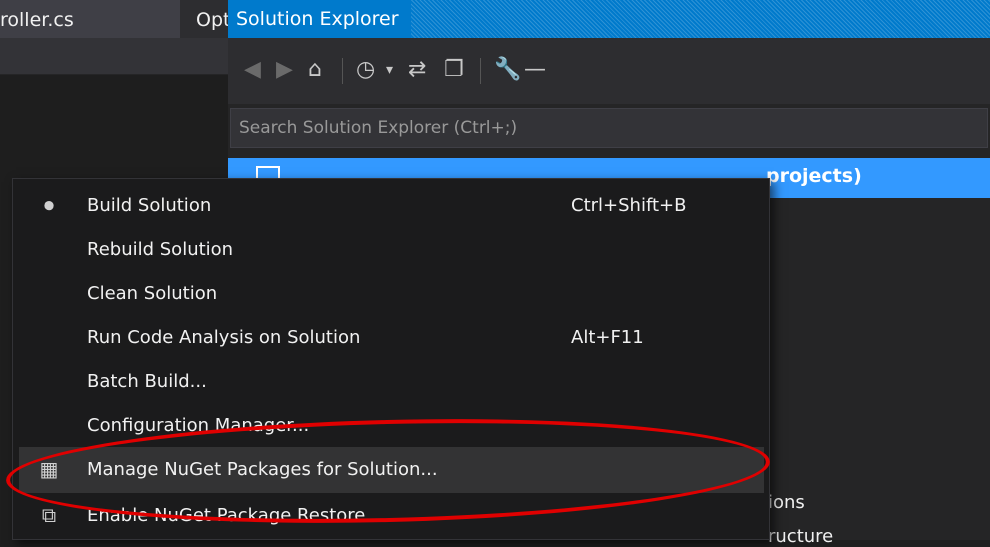 The width and height of the screenshot is (990, 547). I want to click on collapse-all-icon: ❐, so click(454, 70).